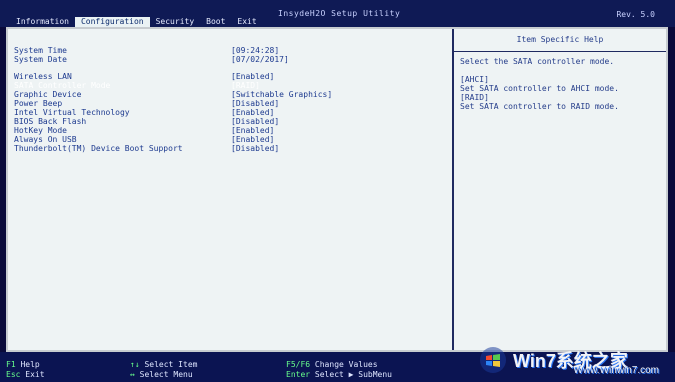  What do you see at coordinates (132, 374) in the screenshot?
I see `key-label: ↔` at bounding box center [132, 374].